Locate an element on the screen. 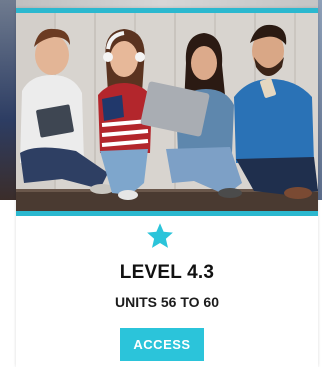  access-button: ACCESS is located at coordinates (162, 344).